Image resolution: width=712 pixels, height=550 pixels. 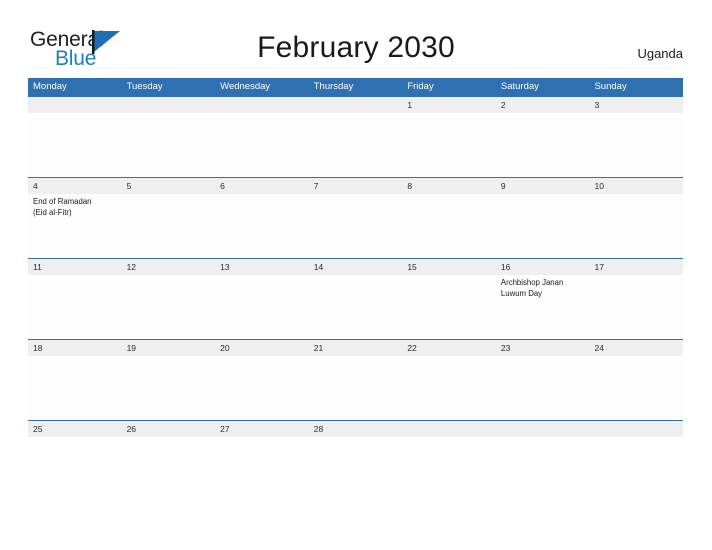 What do you see at coordinates (356, 47) in the screenshot?
I see `page-title: February 2030` at bounding box center [356, 47].